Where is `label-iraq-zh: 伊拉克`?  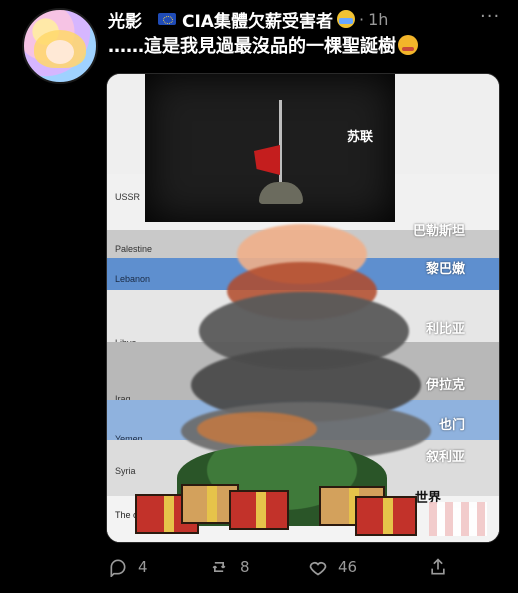
label-iraq-zh: 伊拉克 is located at coordinates (445, 385).